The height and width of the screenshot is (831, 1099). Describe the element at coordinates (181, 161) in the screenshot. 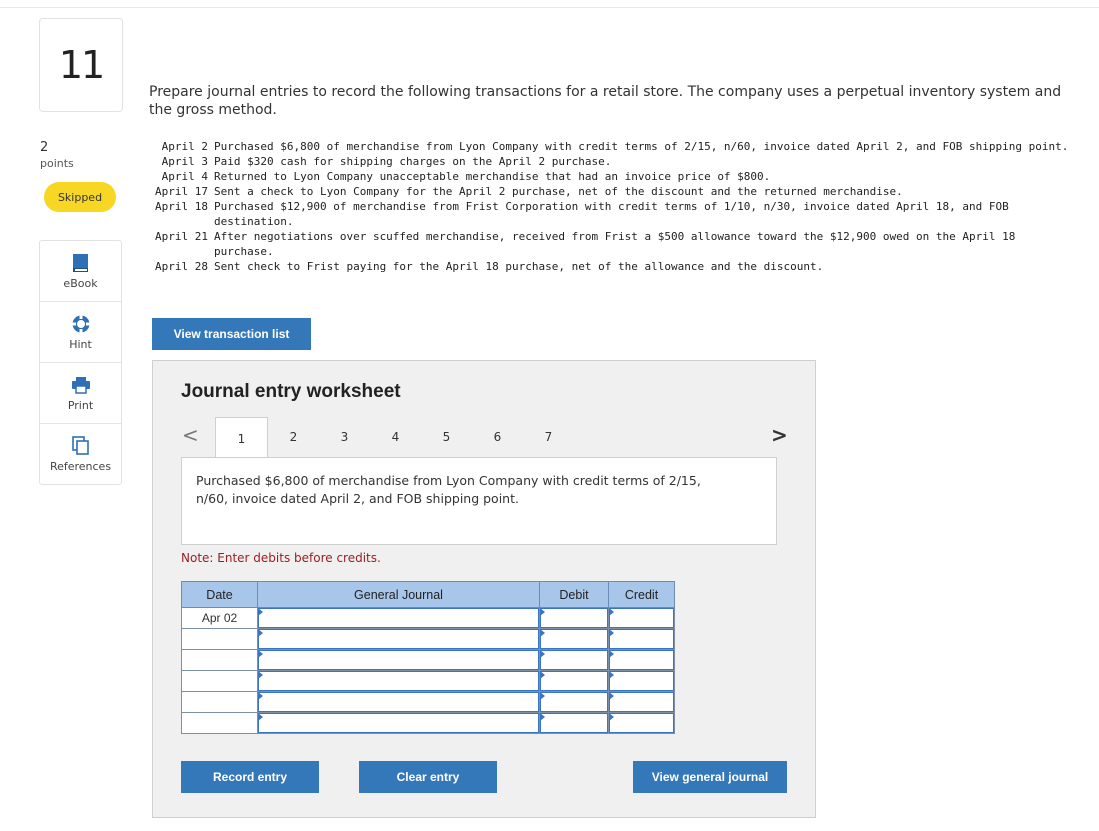

I see `transaction-date: April 3` at that location.